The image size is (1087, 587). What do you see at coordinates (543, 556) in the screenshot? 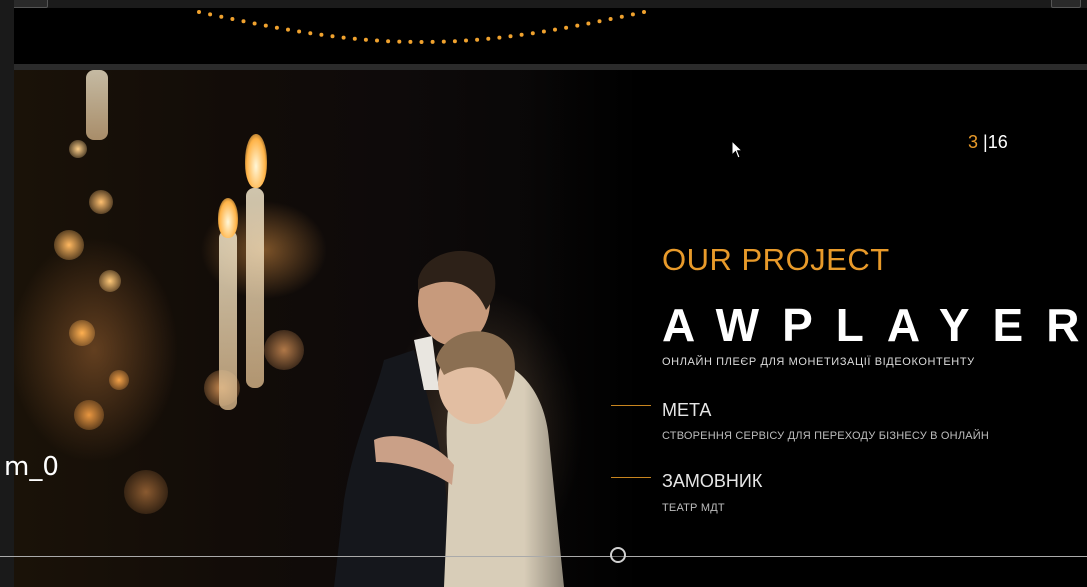
I see `timeline-track` at bounding box center [543, 556].